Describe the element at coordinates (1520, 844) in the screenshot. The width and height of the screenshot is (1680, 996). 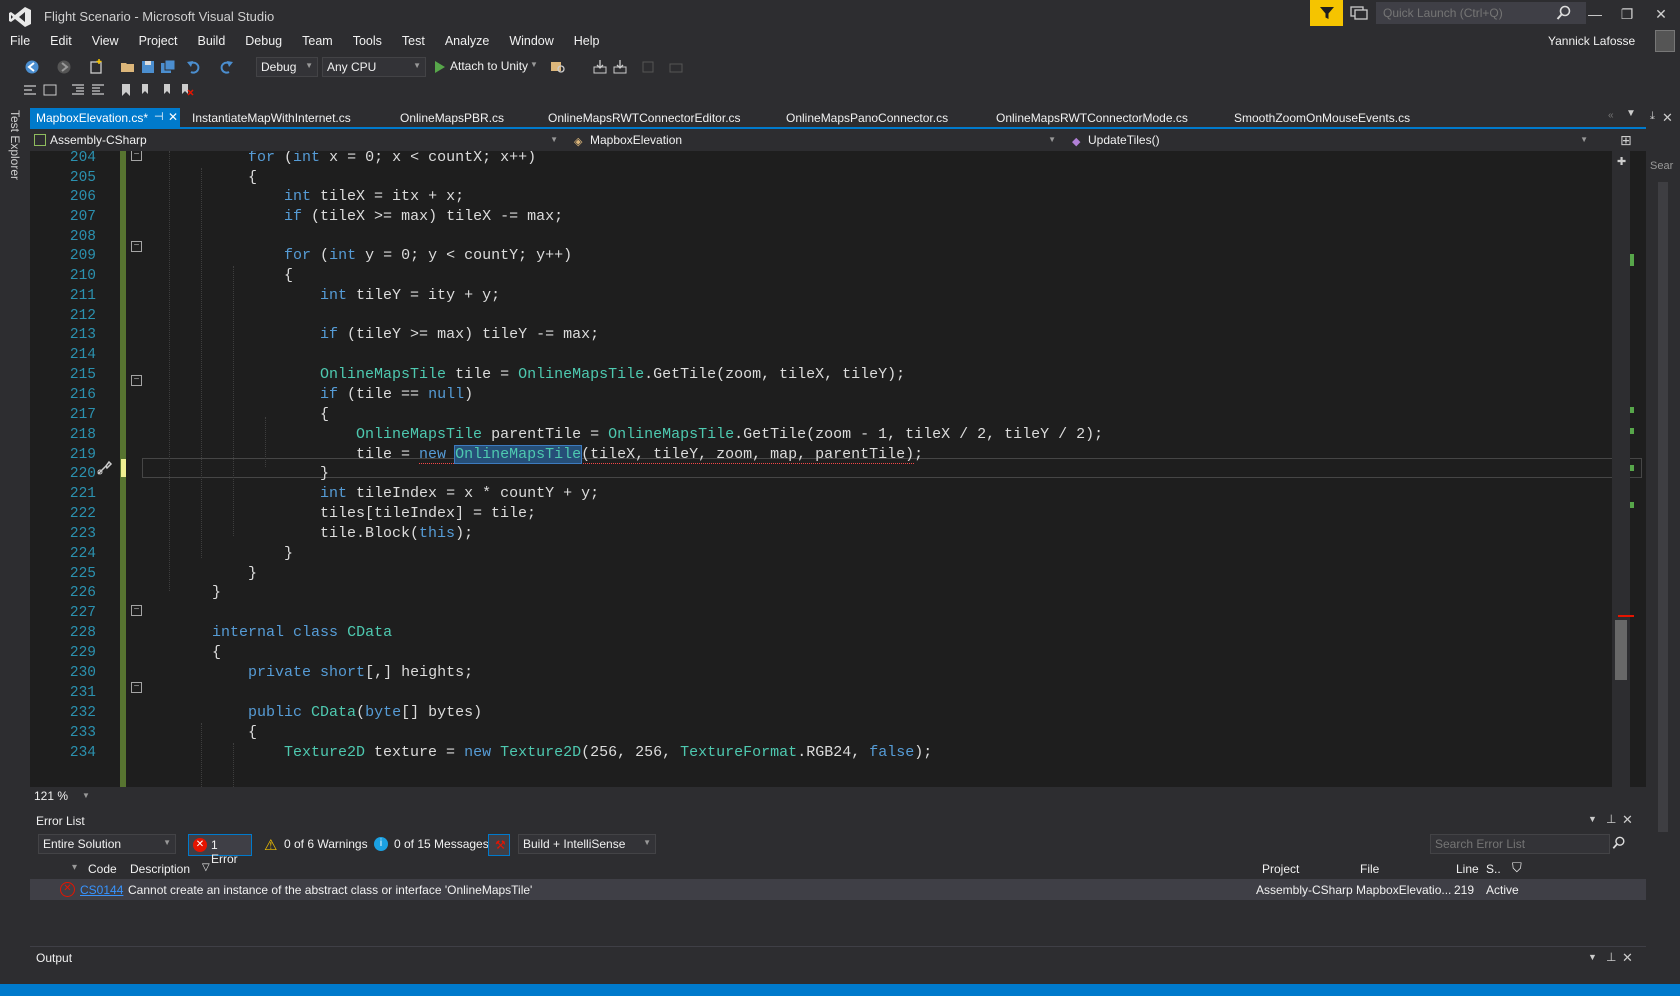
I see `error-list-search-input` at that location.